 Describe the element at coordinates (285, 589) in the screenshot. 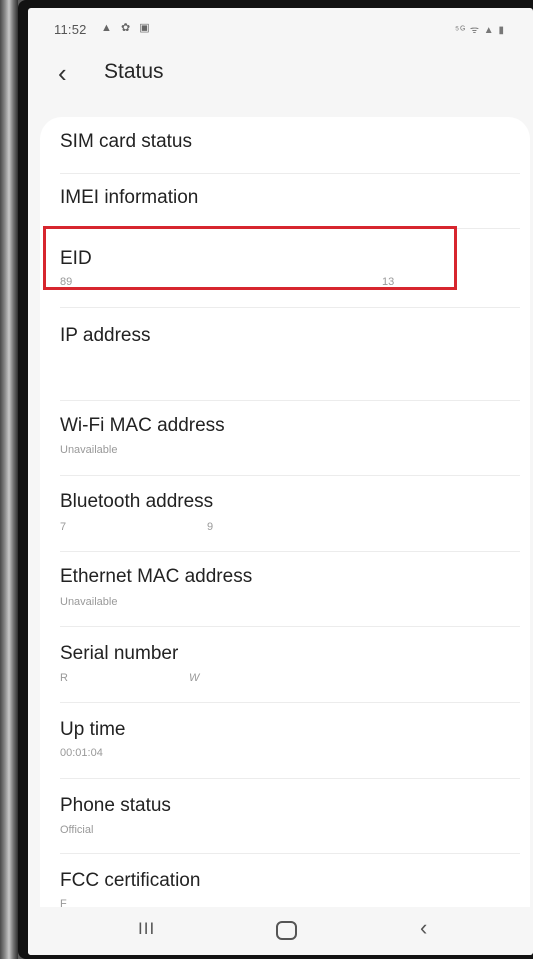

I see `list-item-ethernet-mac-address: Ethernet MAC address Unavailable` at that location.